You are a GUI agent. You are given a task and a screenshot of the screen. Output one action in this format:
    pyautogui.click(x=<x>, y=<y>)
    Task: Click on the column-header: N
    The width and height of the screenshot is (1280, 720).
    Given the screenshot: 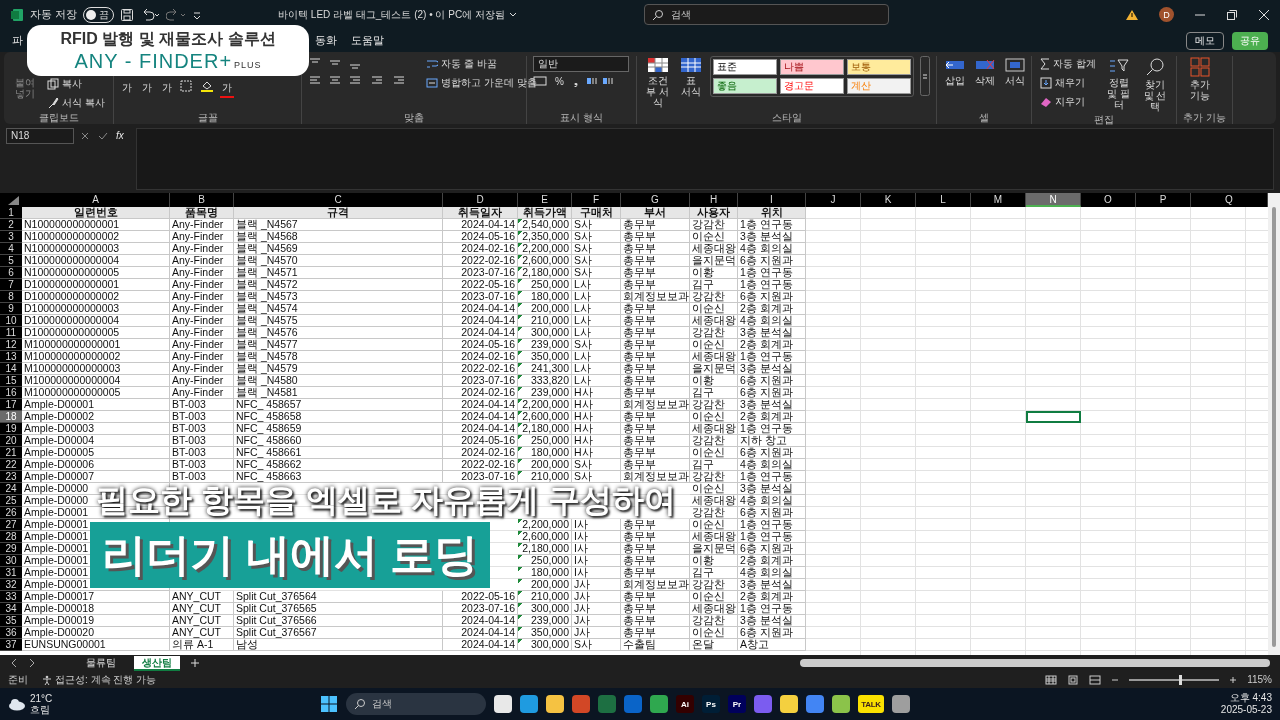 What is the action you would take?
    pyautogui.click(x=1053, y=199)
    